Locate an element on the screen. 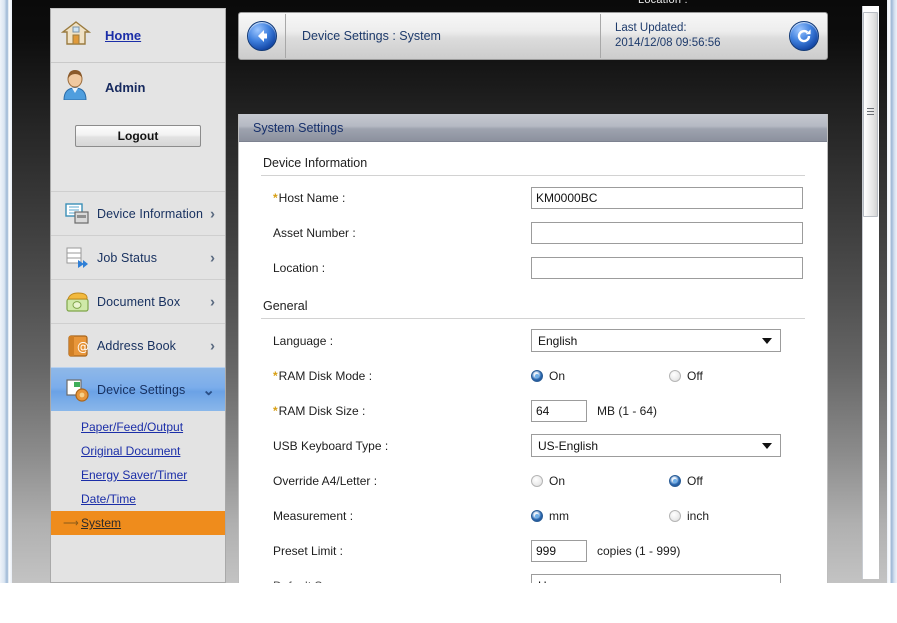 Image resolution: width=897 pixels, height=623 pixels. sidebar-subitem-energy-saver-timer: Energy Saver/Timer is located at coordinates (138, 475).